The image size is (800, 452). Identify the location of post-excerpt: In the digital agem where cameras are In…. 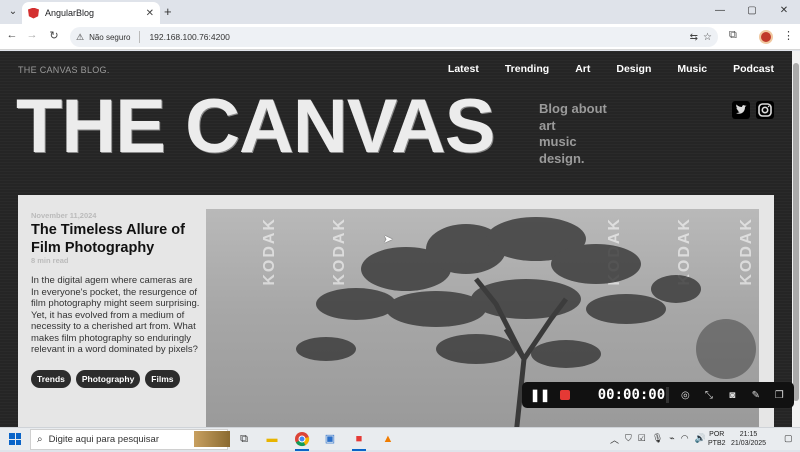
(115, 315).